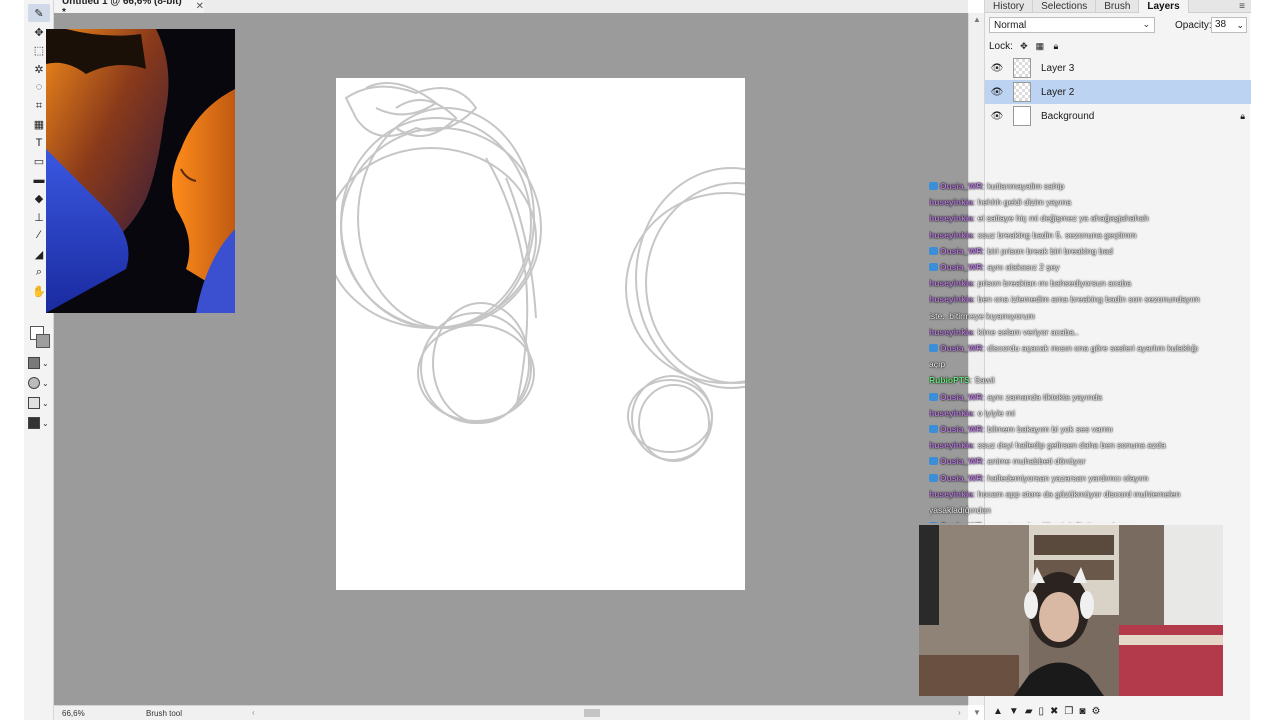  Describe the element at coordinates (1058, 522) in the screenshot. I see `chat-text: : app store dan ülkeni değiştirmen lazım` at that location.